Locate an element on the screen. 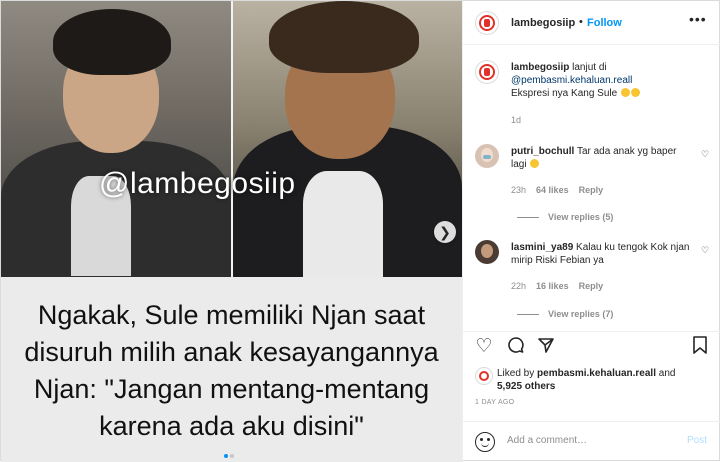 The height and width of the screenshot is (462, 720). post-button: Post is located at coordinates (697, 440).